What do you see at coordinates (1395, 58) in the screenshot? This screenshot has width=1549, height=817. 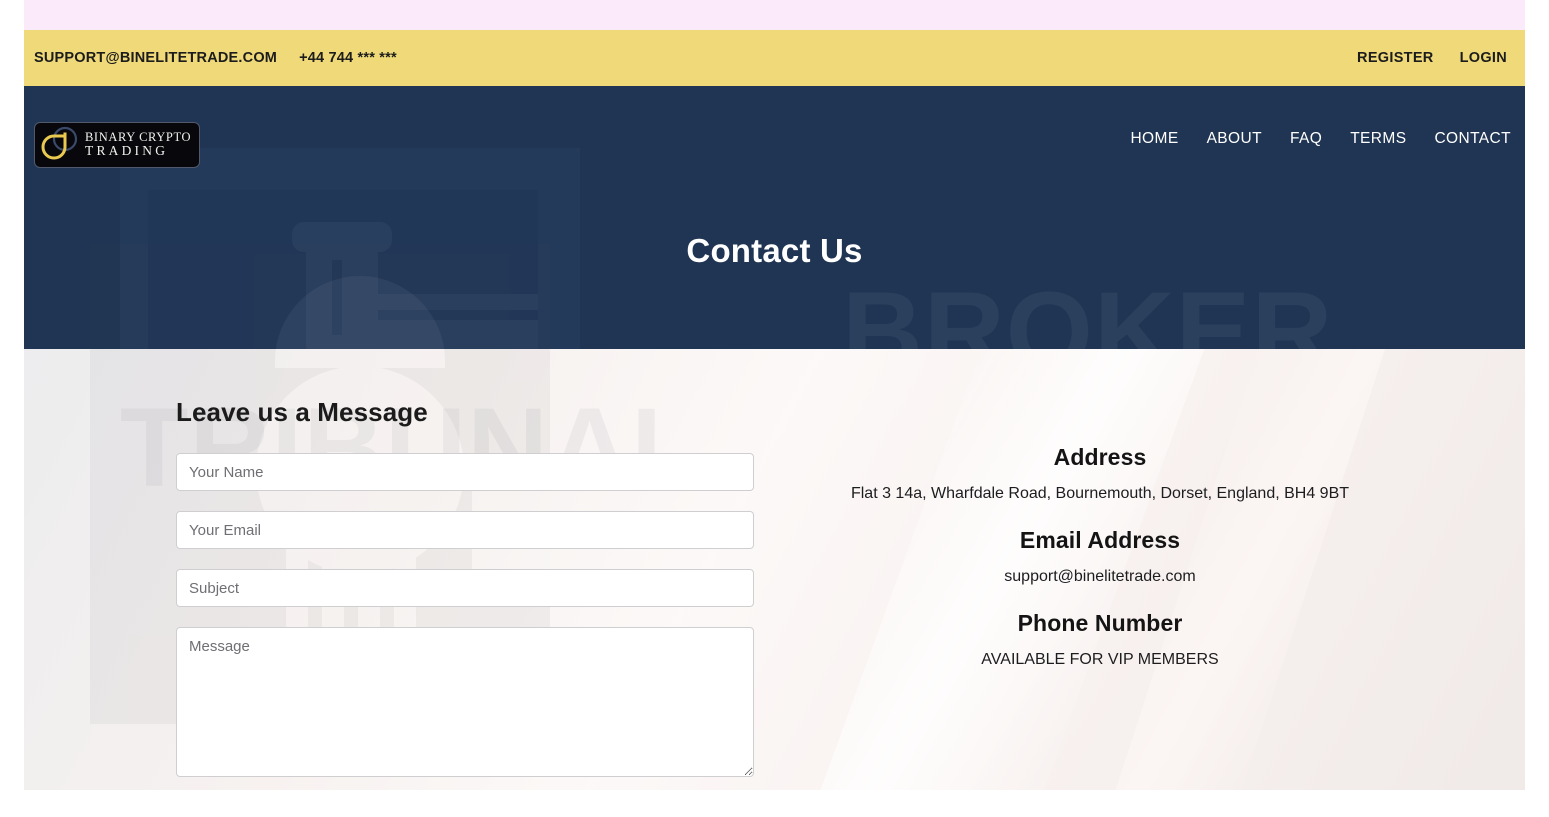 I see `register-link: REGISTER` at bounding box center [1395, 58].